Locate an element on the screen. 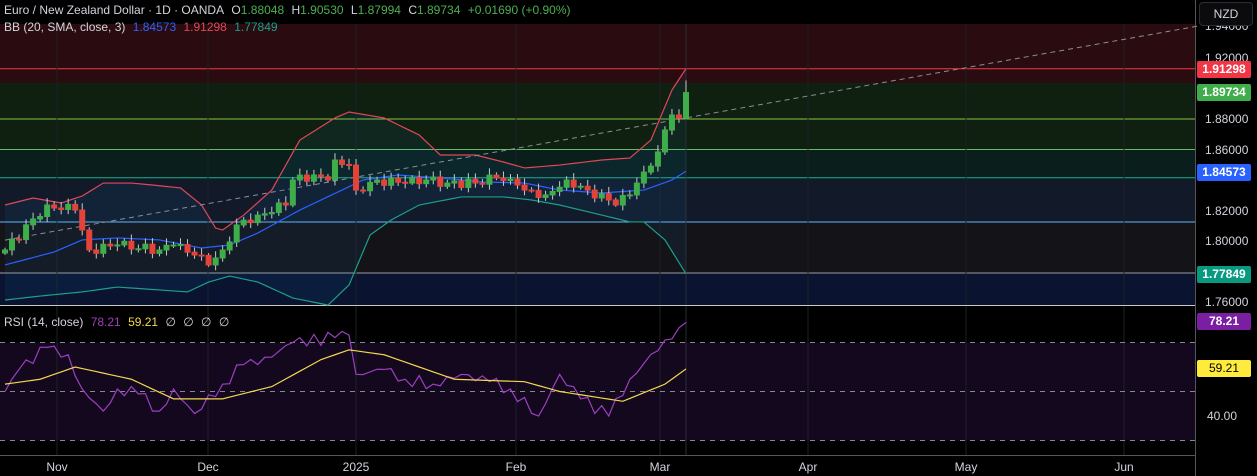 The image size is (1257, 476). time-tick: Nov is located at coordinates (57, 467).